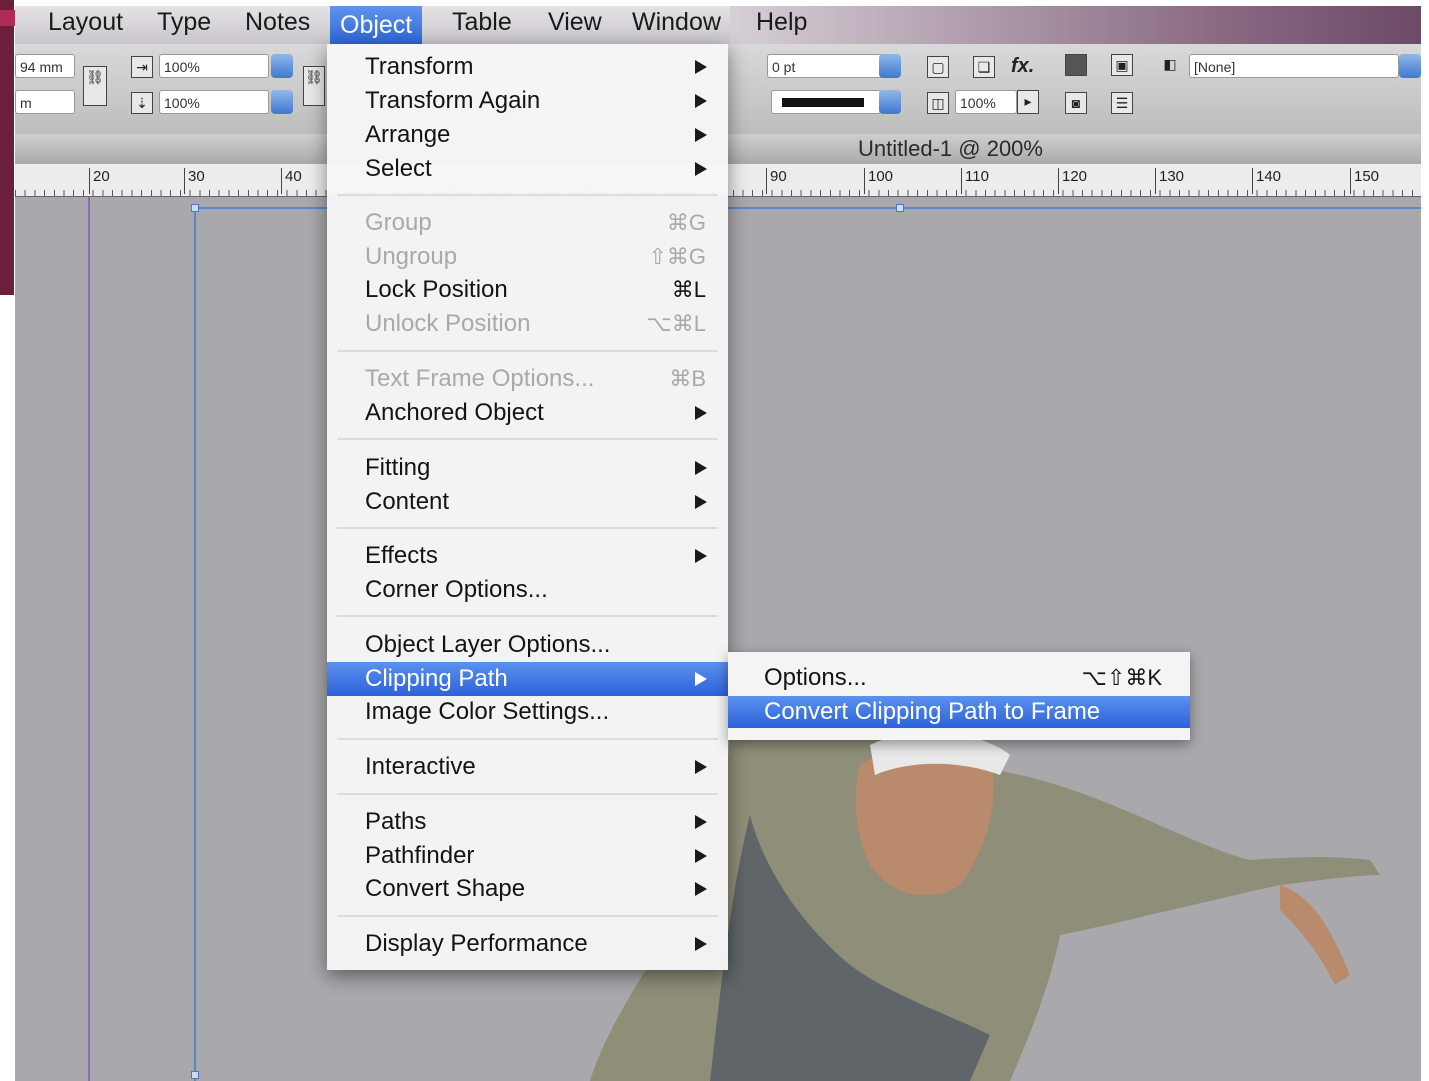  I want to click on menubar-backdrop, so click(1075, 25).